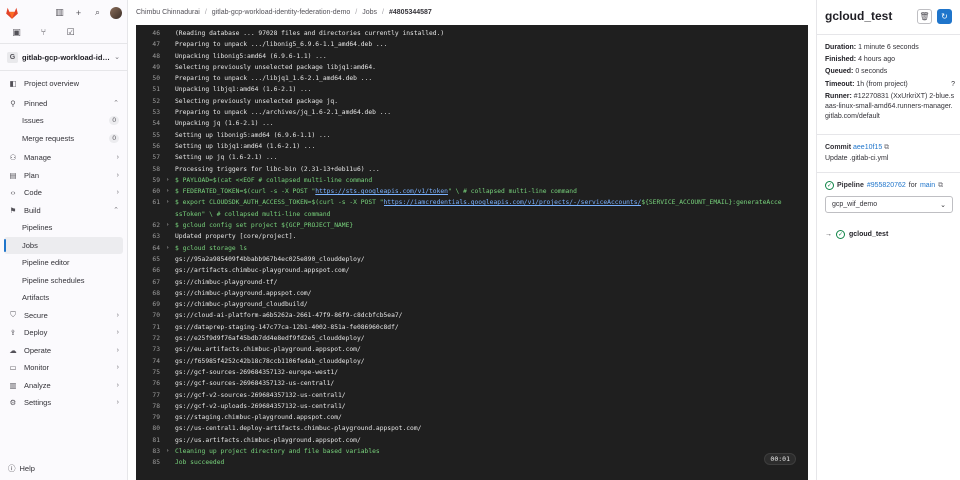  I want to click on sidebar-item-settings: ⚙ Settings ›, so click(63, 403).